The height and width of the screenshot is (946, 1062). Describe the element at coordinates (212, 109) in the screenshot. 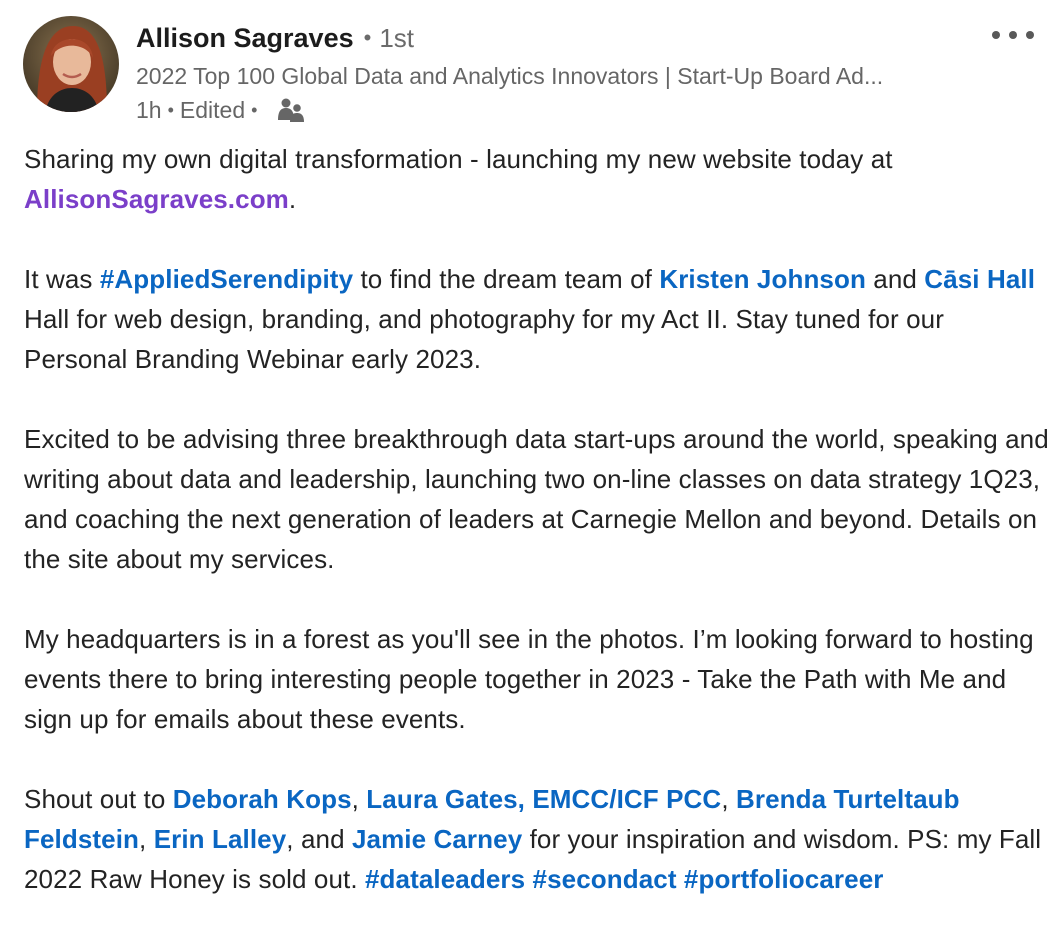

I see `edited-label: Edited` at that location.